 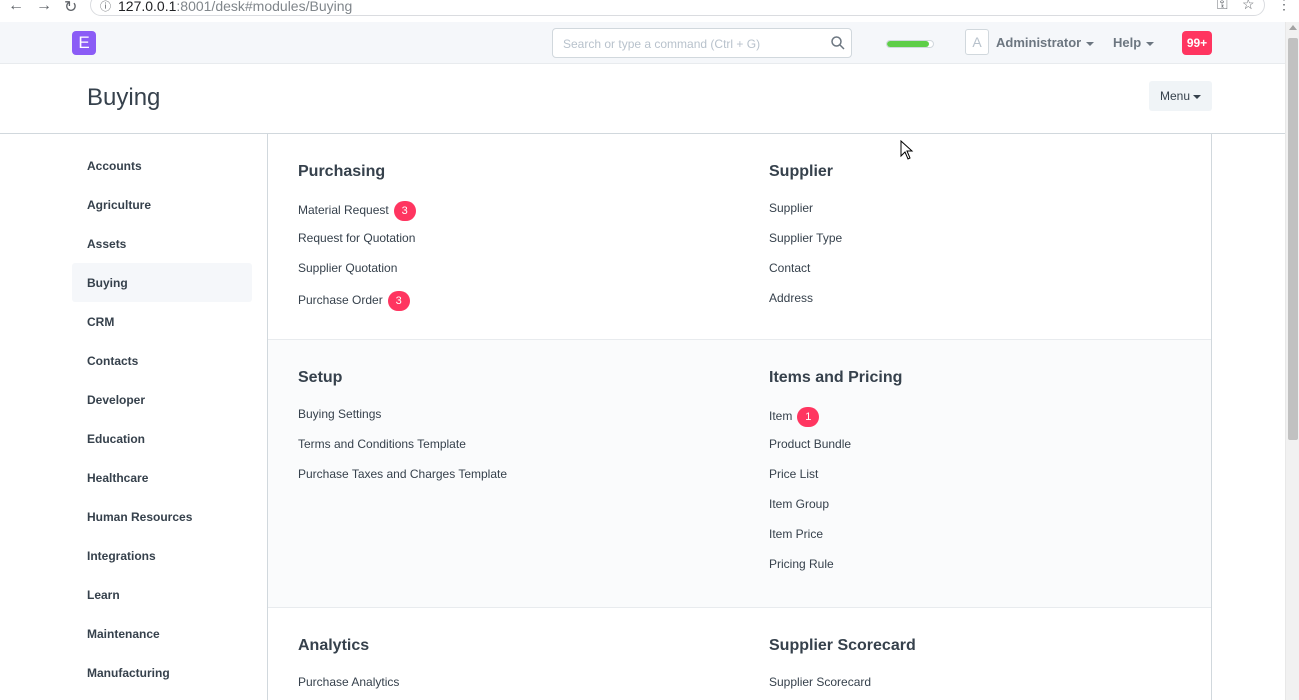 What do you see at coordinates (661, 44) in the screenshot?
I see `search-input: Search or type a command (Ctrl + G)` at bounding box center [661, 44].